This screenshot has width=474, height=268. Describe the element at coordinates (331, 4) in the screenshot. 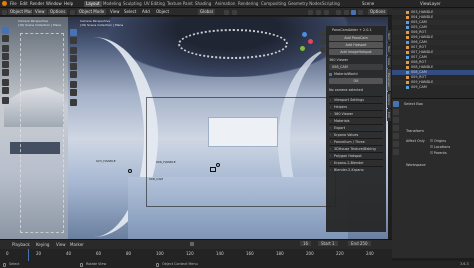

I see `tab-scripting: Scripting` at that location.